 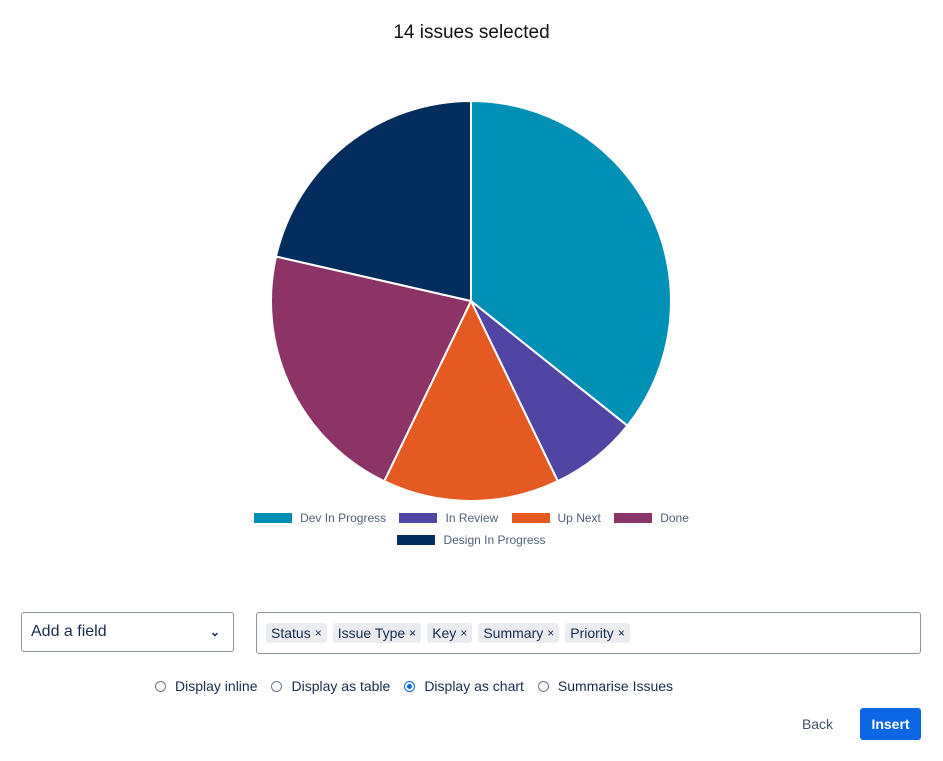 I want to click on legend-item-design-in-progress: Design In Progress, so click(x=471, y=540).